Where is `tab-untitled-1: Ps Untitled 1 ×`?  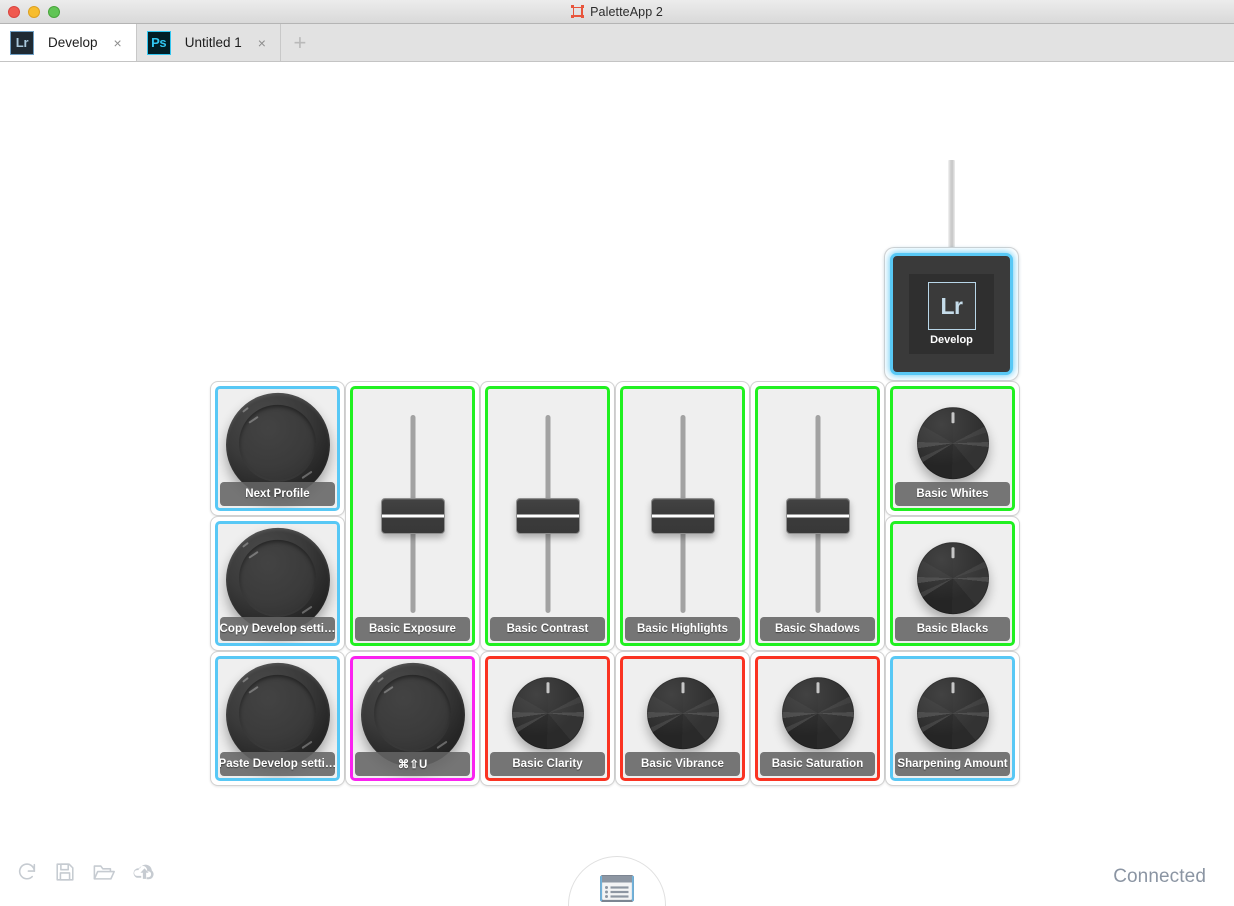
tab-untitled-1: Ps Untitled 1 × is located at coordinates (208, 42).